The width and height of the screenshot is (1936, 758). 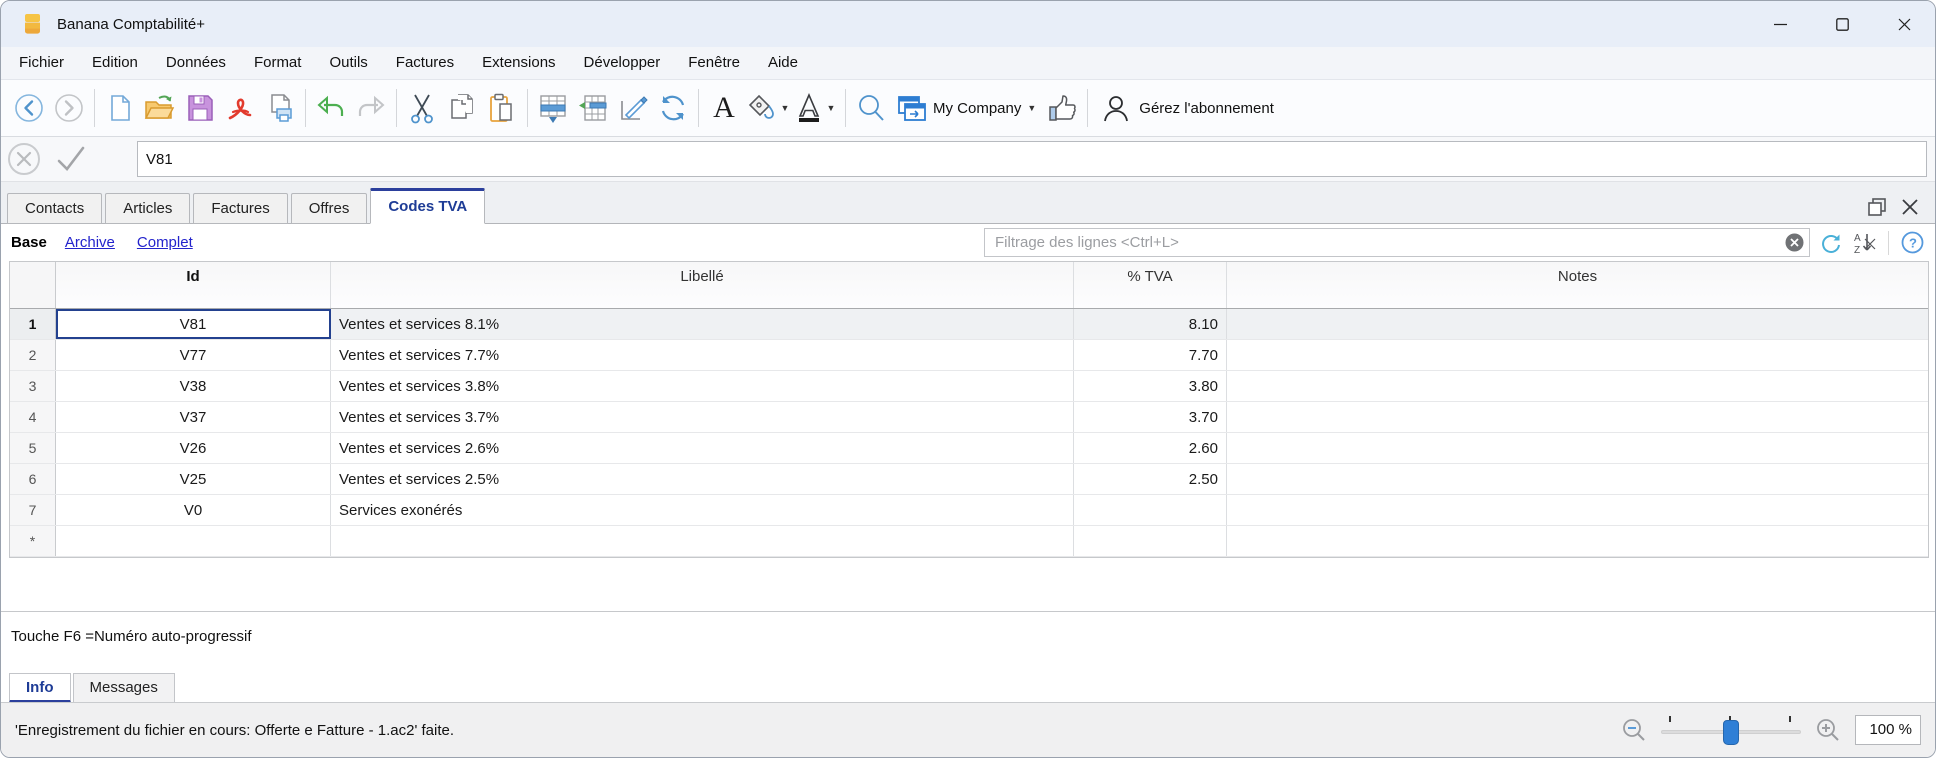 What do you see at coordinates (702, 479) in the screenshot?
I see `cell-label: Ventes et services 2.5%` at bounding box center [702, 479].